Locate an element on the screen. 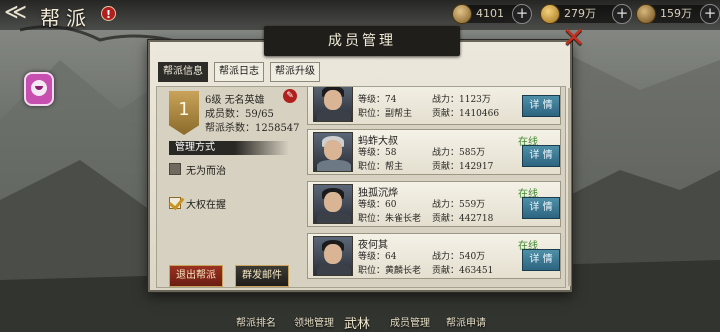 This screenshot has width=720, height=332. resource-copper-value: 159万 is located at coordinates (676, 13).